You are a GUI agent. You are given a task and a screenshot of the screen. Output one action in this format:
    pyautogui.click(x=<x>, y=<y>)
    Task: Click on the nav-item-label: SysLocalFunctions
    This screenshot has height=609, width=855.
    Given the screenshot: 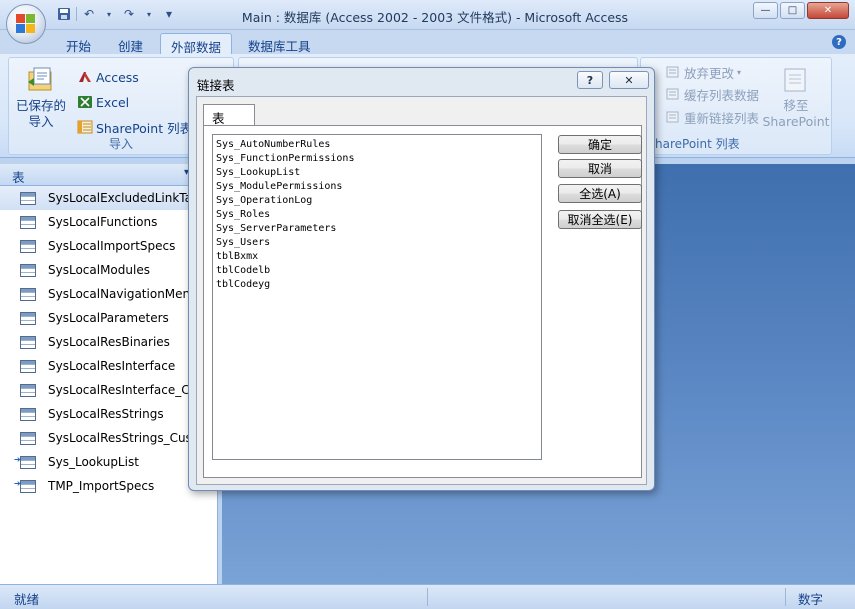 What is the action you would take?
    pyautogui.click(x=103, y=222)
    